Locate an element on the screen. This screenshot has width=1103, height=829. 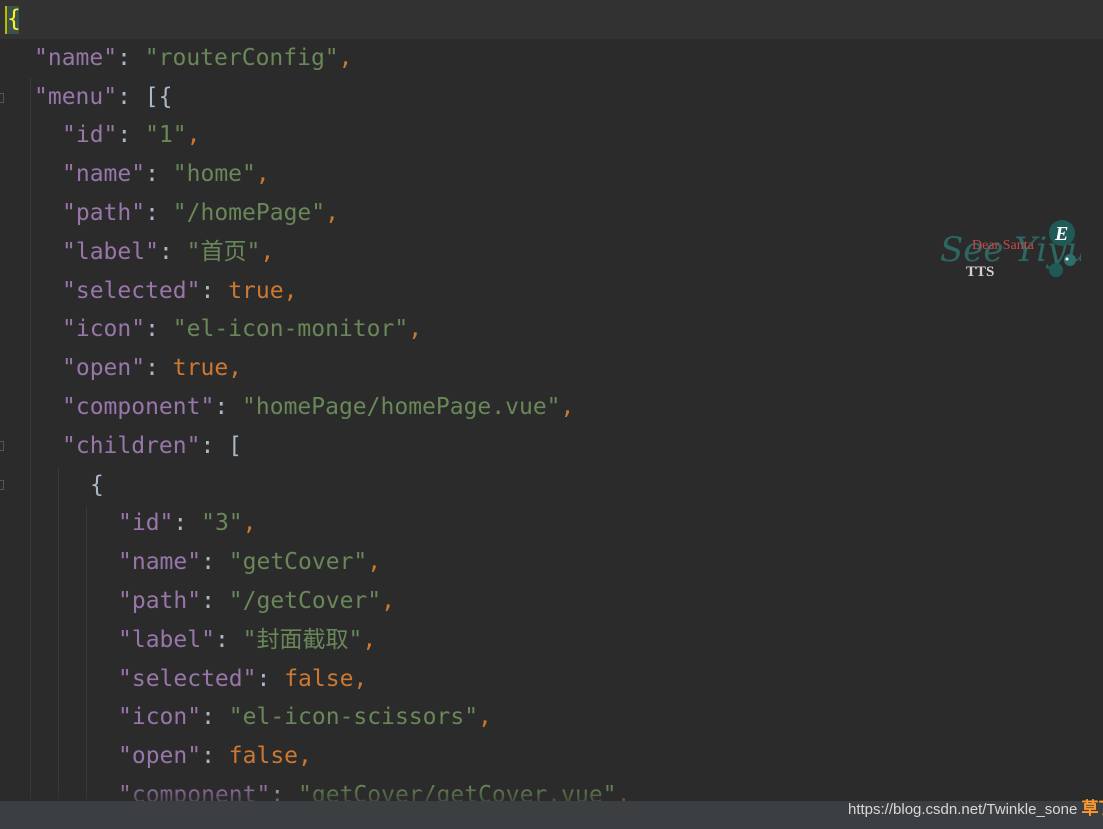
code-token: { is located at coordinates (97, 484).